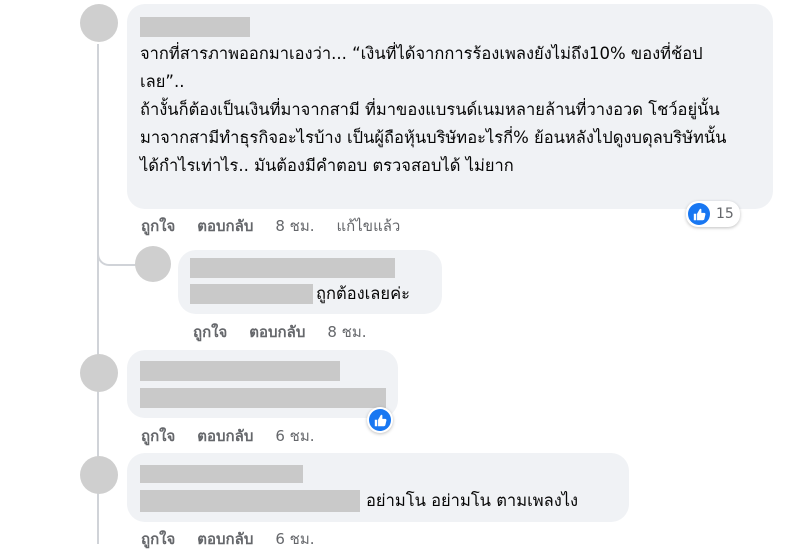  Describe the element at coordinates (725, 214) in the screenshot. I see `reaction-count: 15` at that location.